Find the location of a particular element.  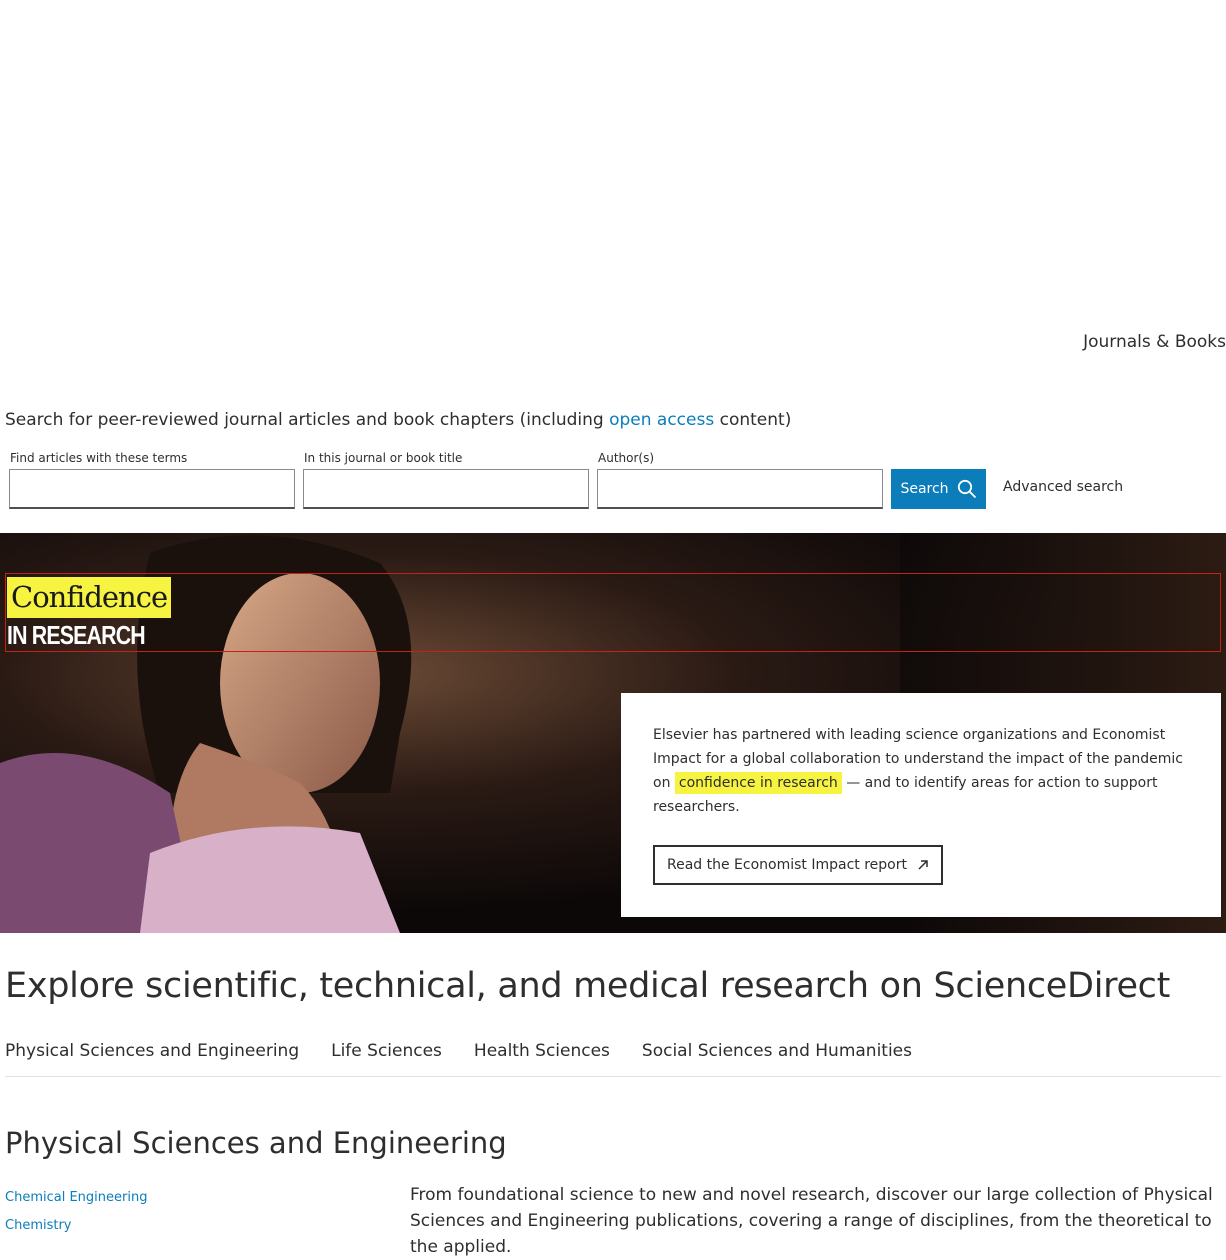

journal-field-group: In this journal or book title is located at coordinates (446, 480).